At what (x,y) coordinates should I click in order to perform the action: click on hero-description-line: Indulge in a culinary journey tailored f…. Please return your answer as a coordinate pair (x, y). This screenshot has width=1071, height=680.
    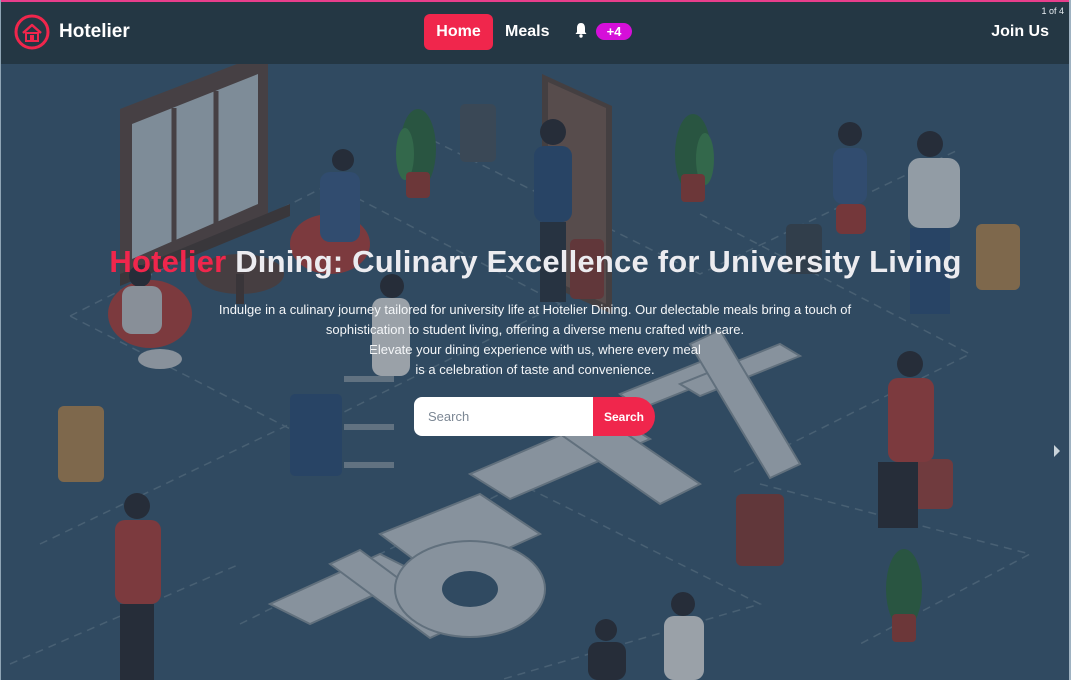
    Looking at the image, I should click on (535, 309).